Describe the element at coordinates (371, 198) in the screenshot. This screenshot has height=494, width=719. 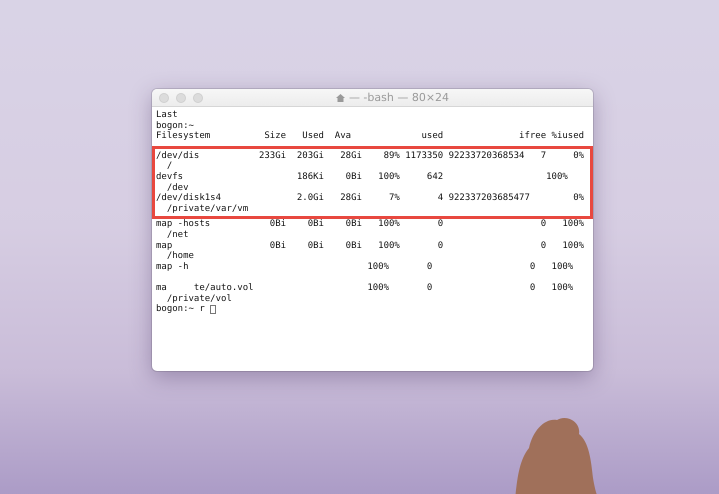
I see `terminal-line: /dev/disk1s4 2.0Gi 28Gi 7% 4 922337203685477 0%` at that location.